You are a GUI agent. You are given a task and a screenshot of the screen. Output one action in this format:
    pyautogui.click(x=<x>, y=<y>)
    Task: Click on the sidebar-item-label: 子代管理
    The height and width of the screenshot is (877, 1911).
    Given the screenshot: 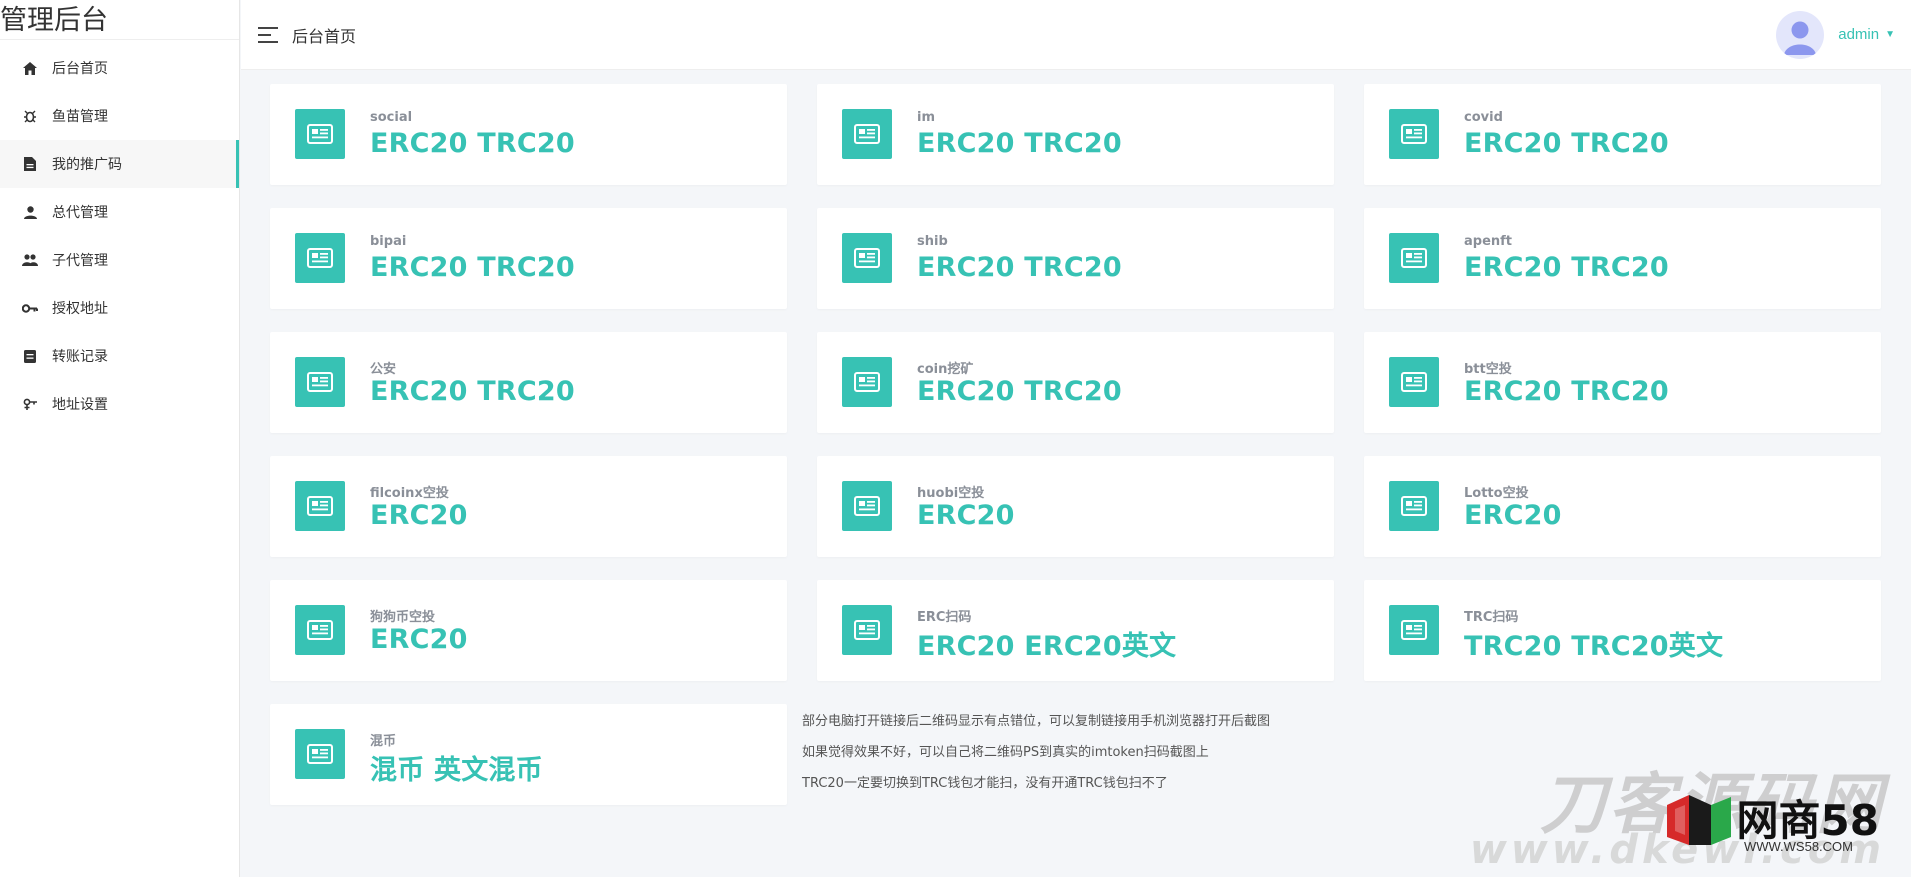 What is the action you would take?
    pyautogui.click(x=80, y=261)
    